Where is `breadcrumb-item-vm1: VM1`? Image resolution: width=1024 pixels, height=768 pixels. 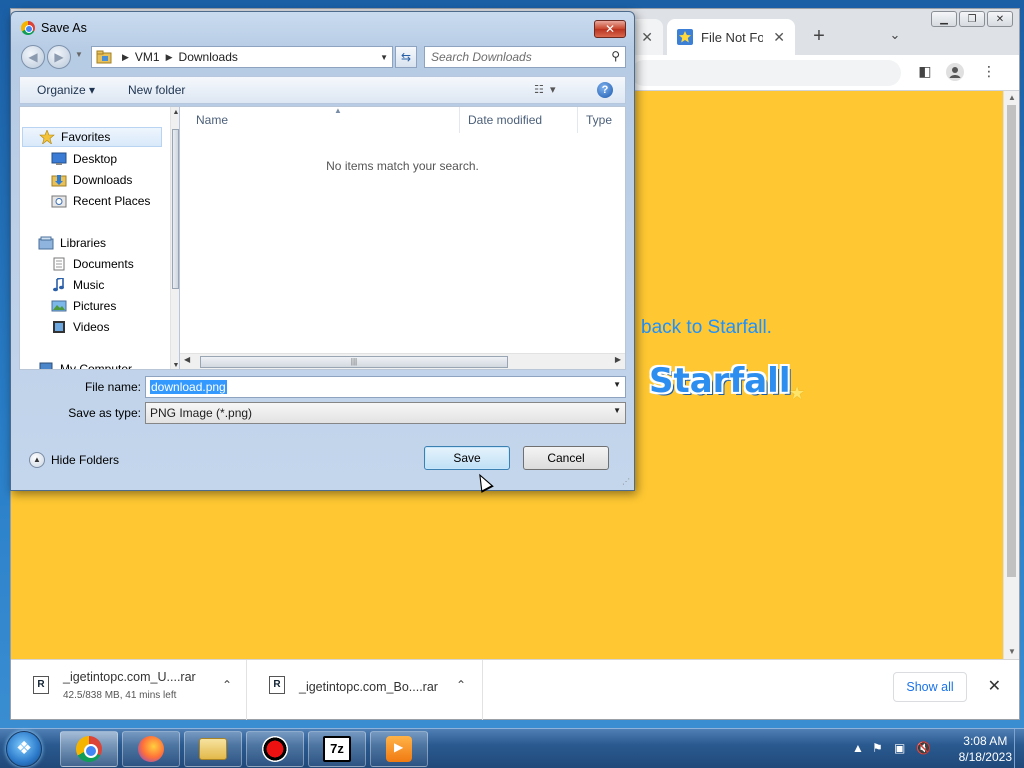 breadcrumb-item-vm1: VM1 is located at coordinates (147, 57).